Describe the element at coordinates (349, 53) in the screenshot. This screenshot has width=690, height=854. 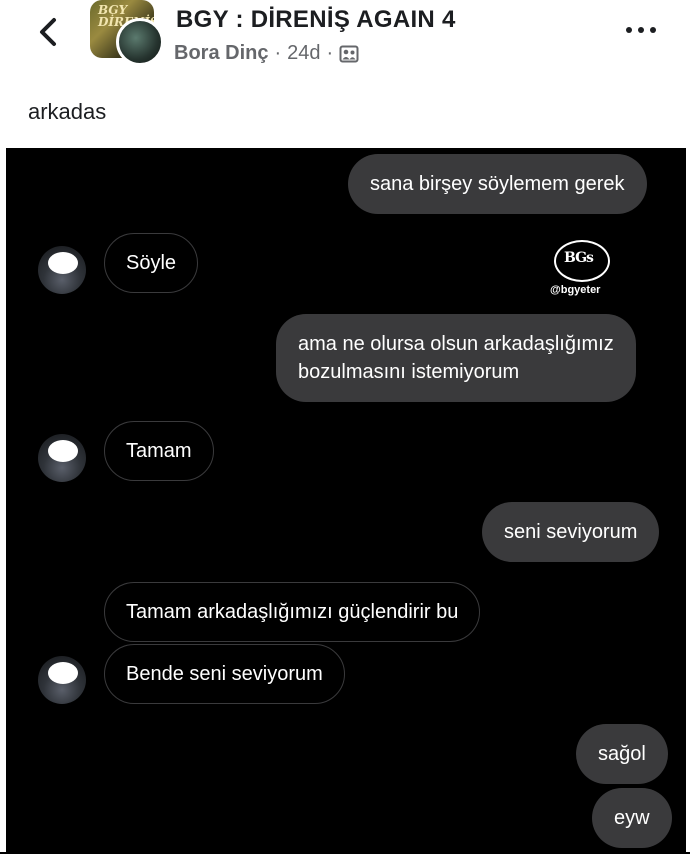
I see `group-icon` at that location.